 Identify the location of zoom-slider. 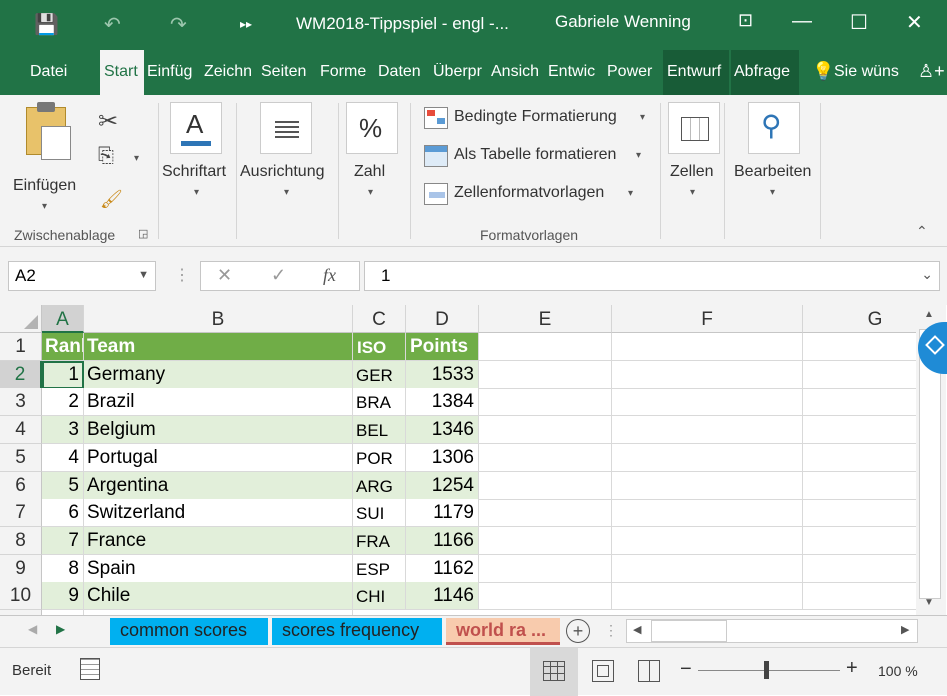
(769, 670).